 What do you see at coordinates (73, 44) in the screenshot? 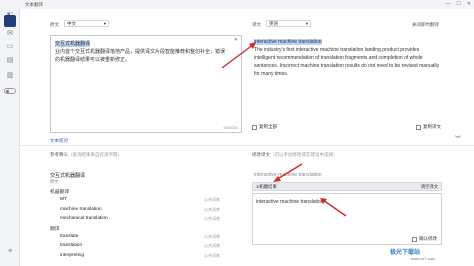
I see `source-selected-text: 交互式机器翻译` at bounding box center [73, 44].